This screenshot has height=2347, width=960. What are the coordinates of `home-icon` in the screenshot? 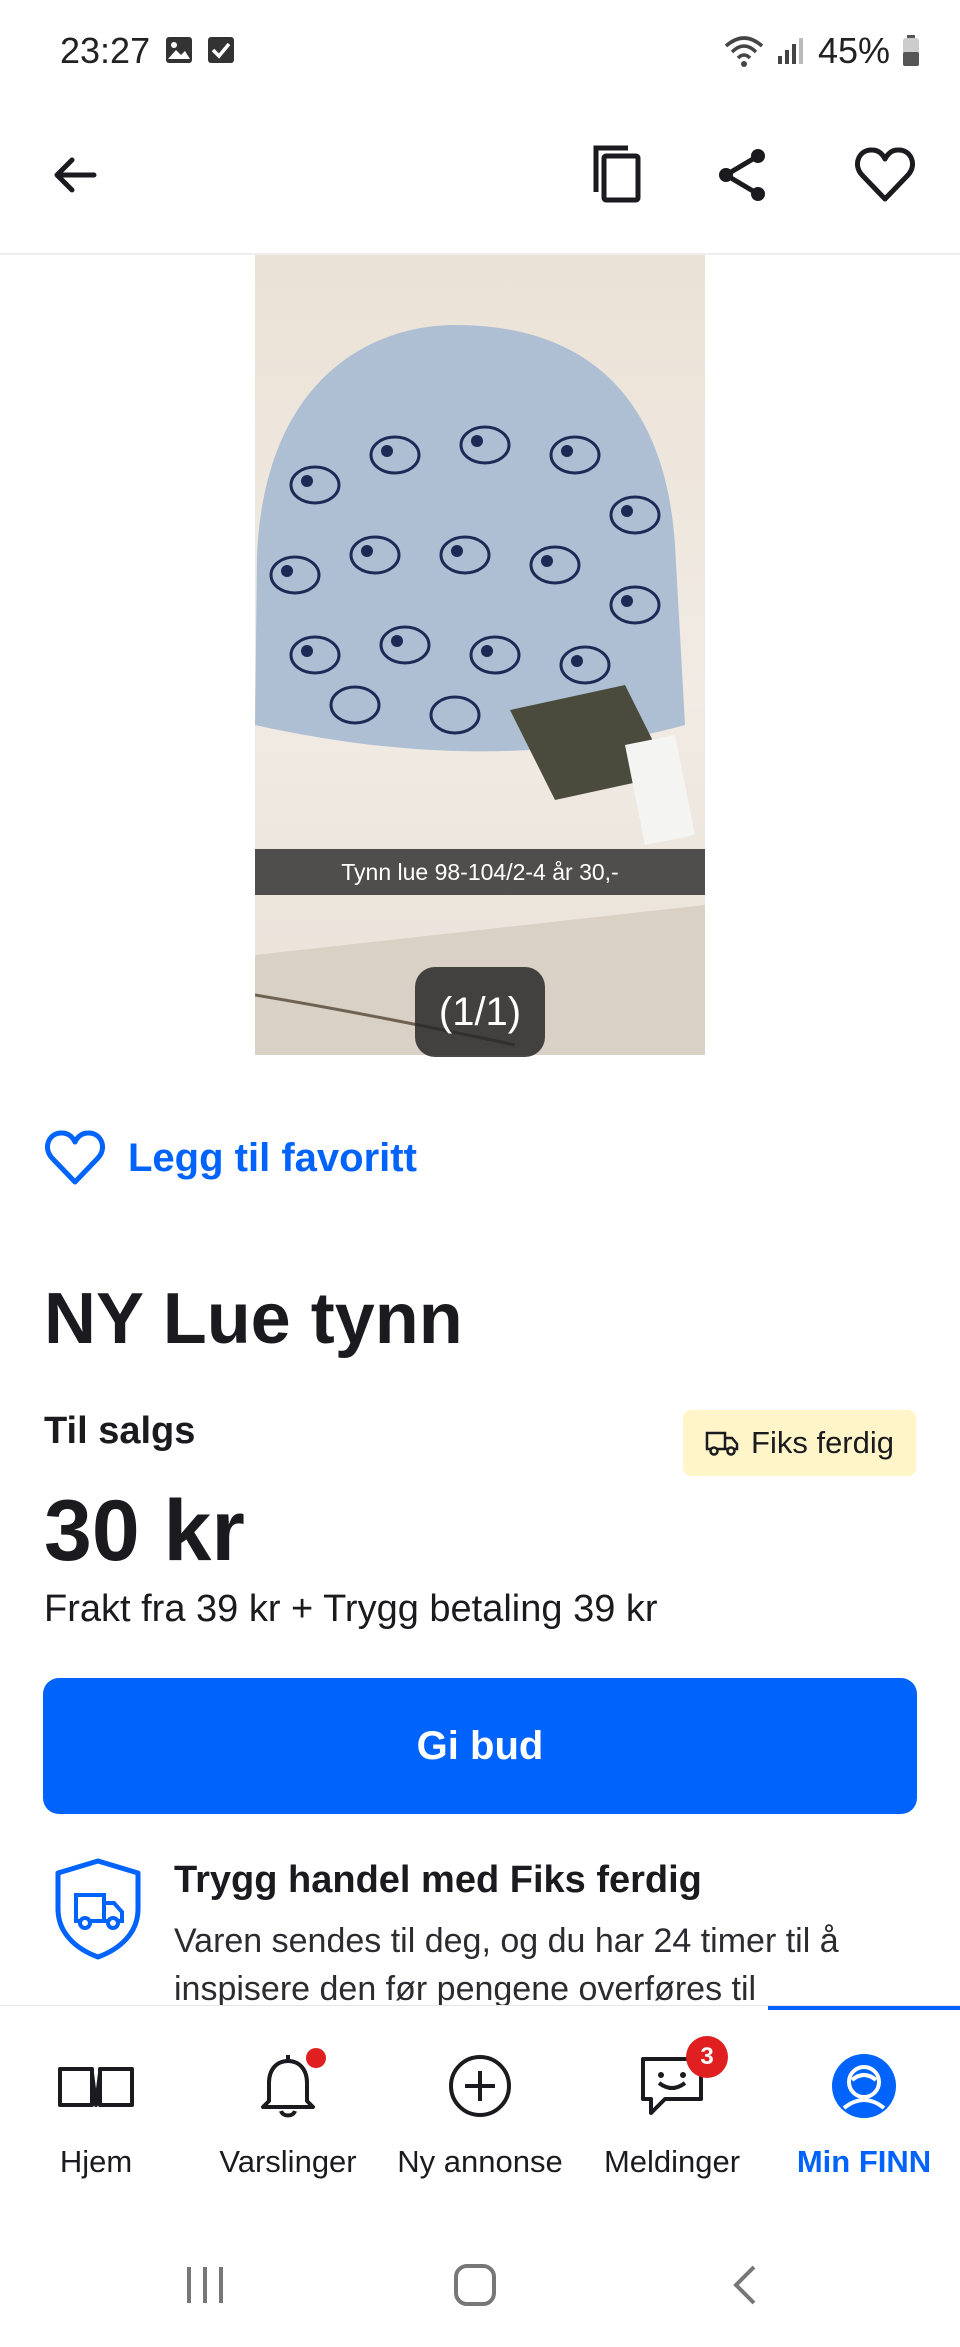 It's located at (475, 2285).